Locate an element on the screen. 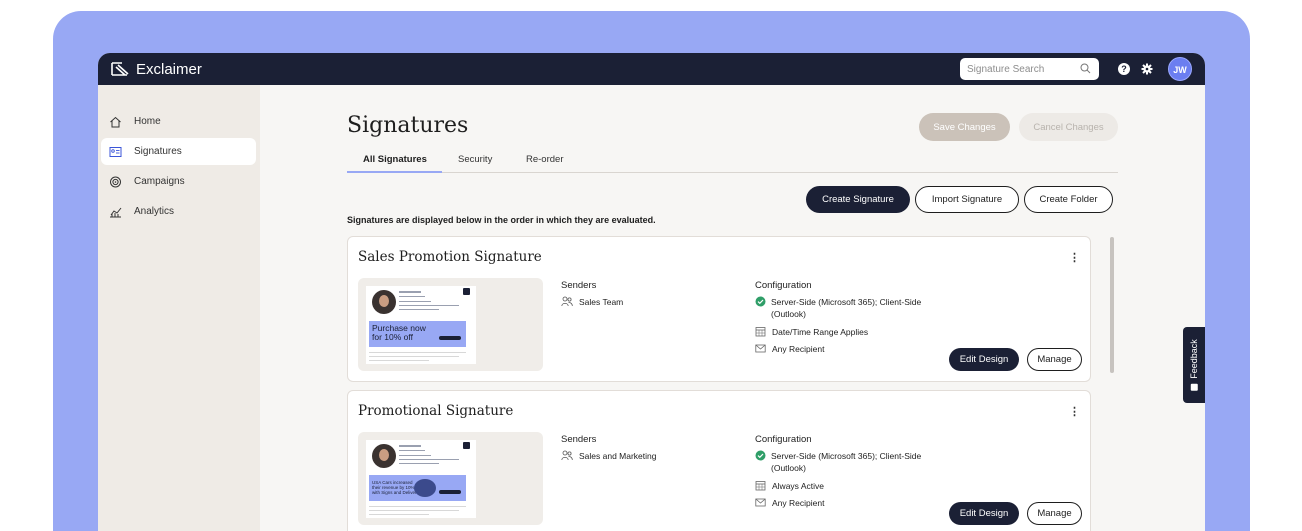 The width and height of the screenshot is (1302, 531). sidebar-item-campaigns: Campaigns is located at coordinates (178, 181).